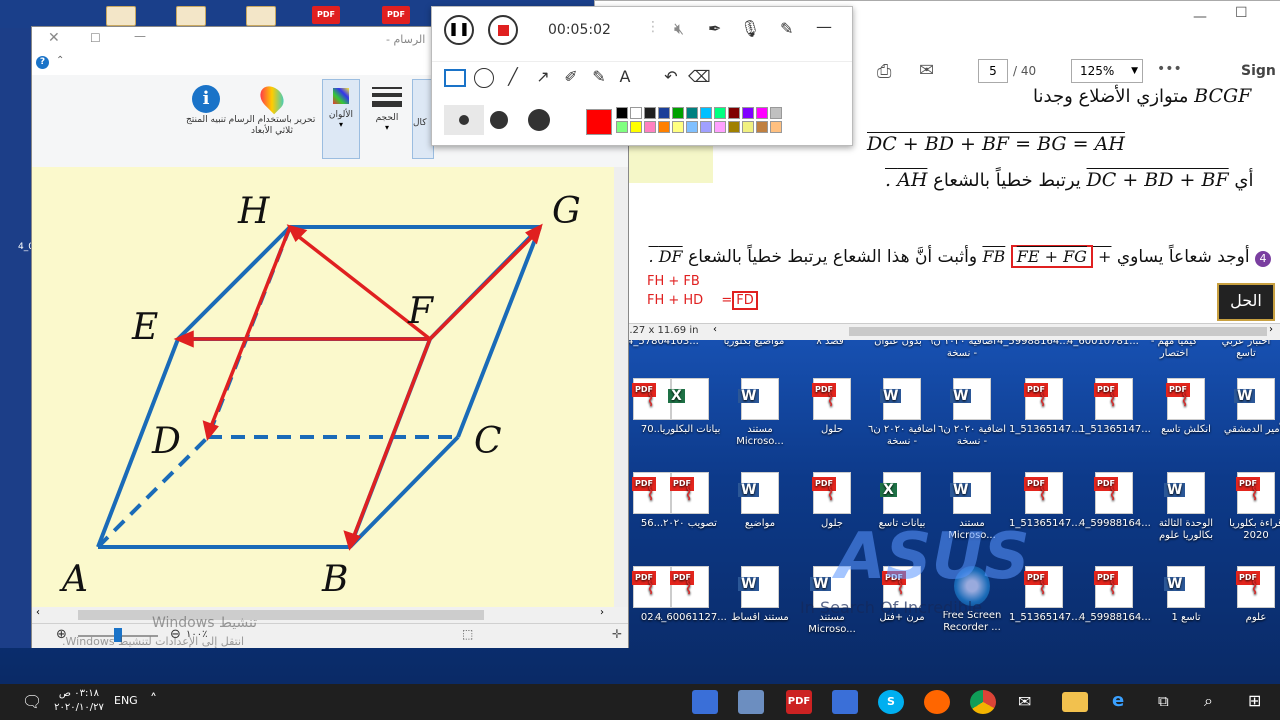 Image resolution: width=1280 pixels, height=720 pixels. I want to click on horizontal-scrollbar, so click(1058, 331).